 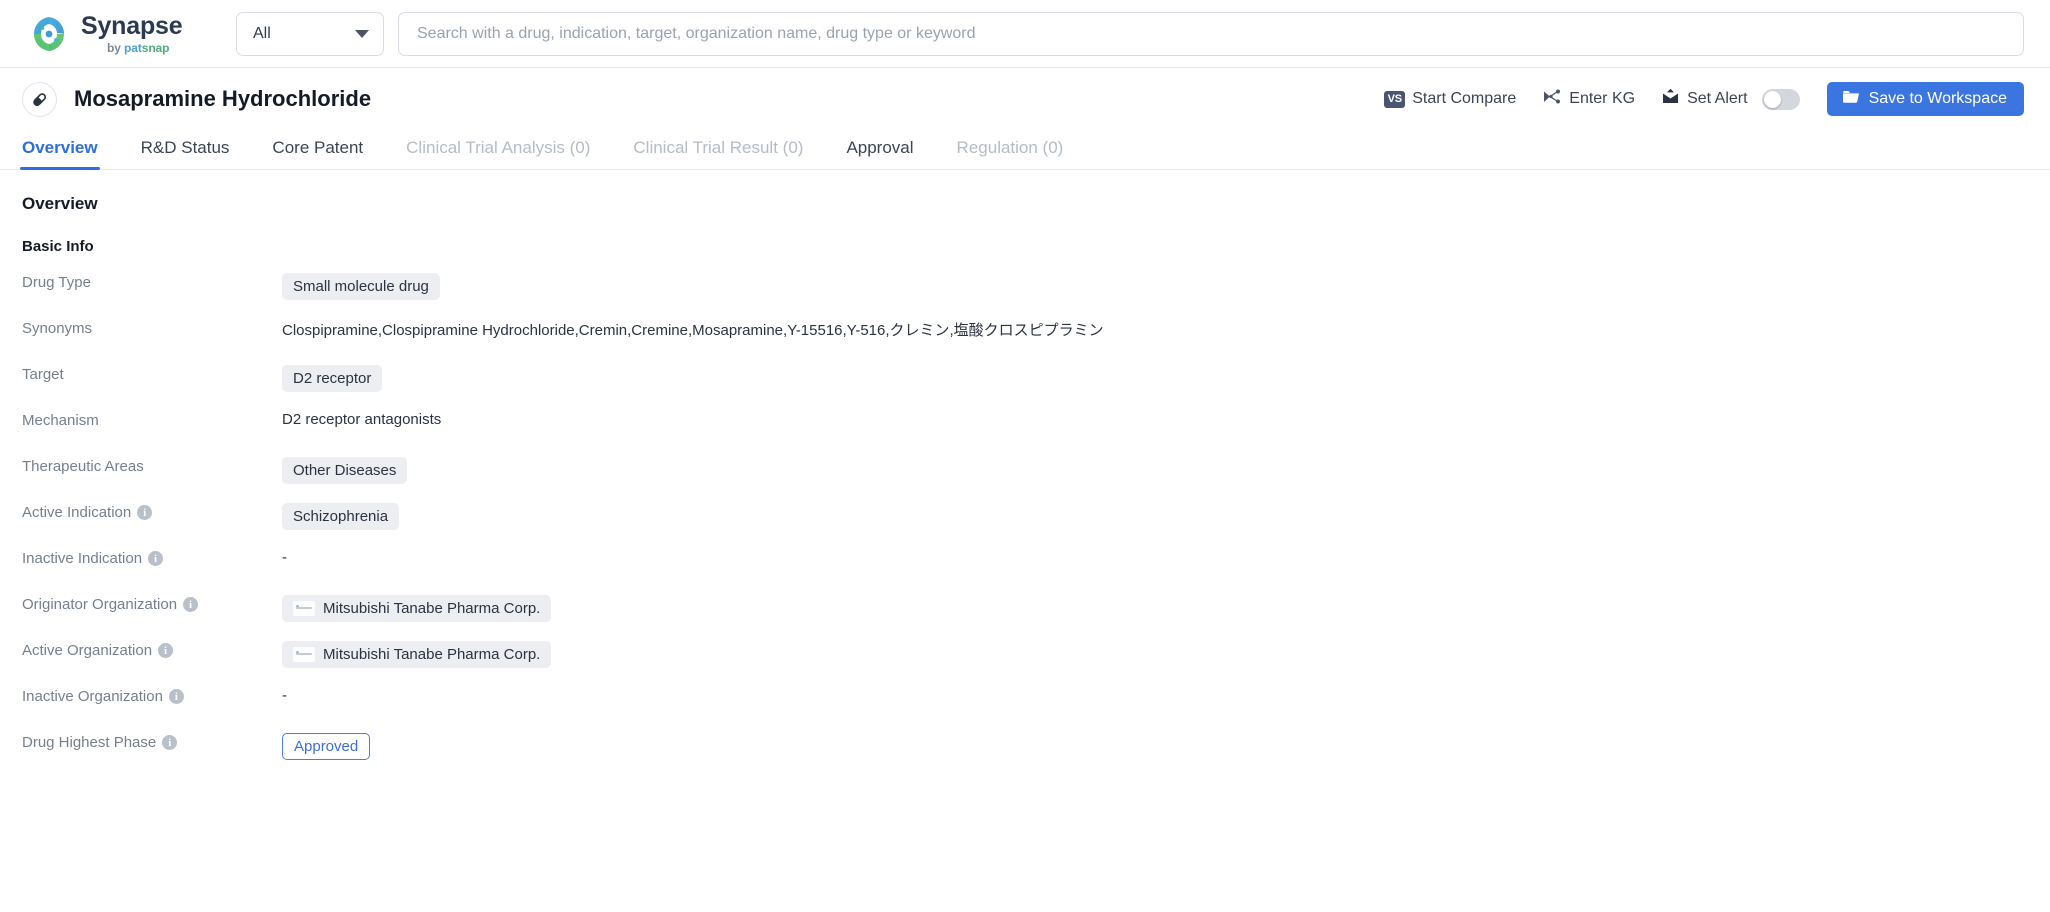 I want to click on originator-organization-chip: Mitsubishi Tanabe Pharma Corp., so click(x=417, y=608).